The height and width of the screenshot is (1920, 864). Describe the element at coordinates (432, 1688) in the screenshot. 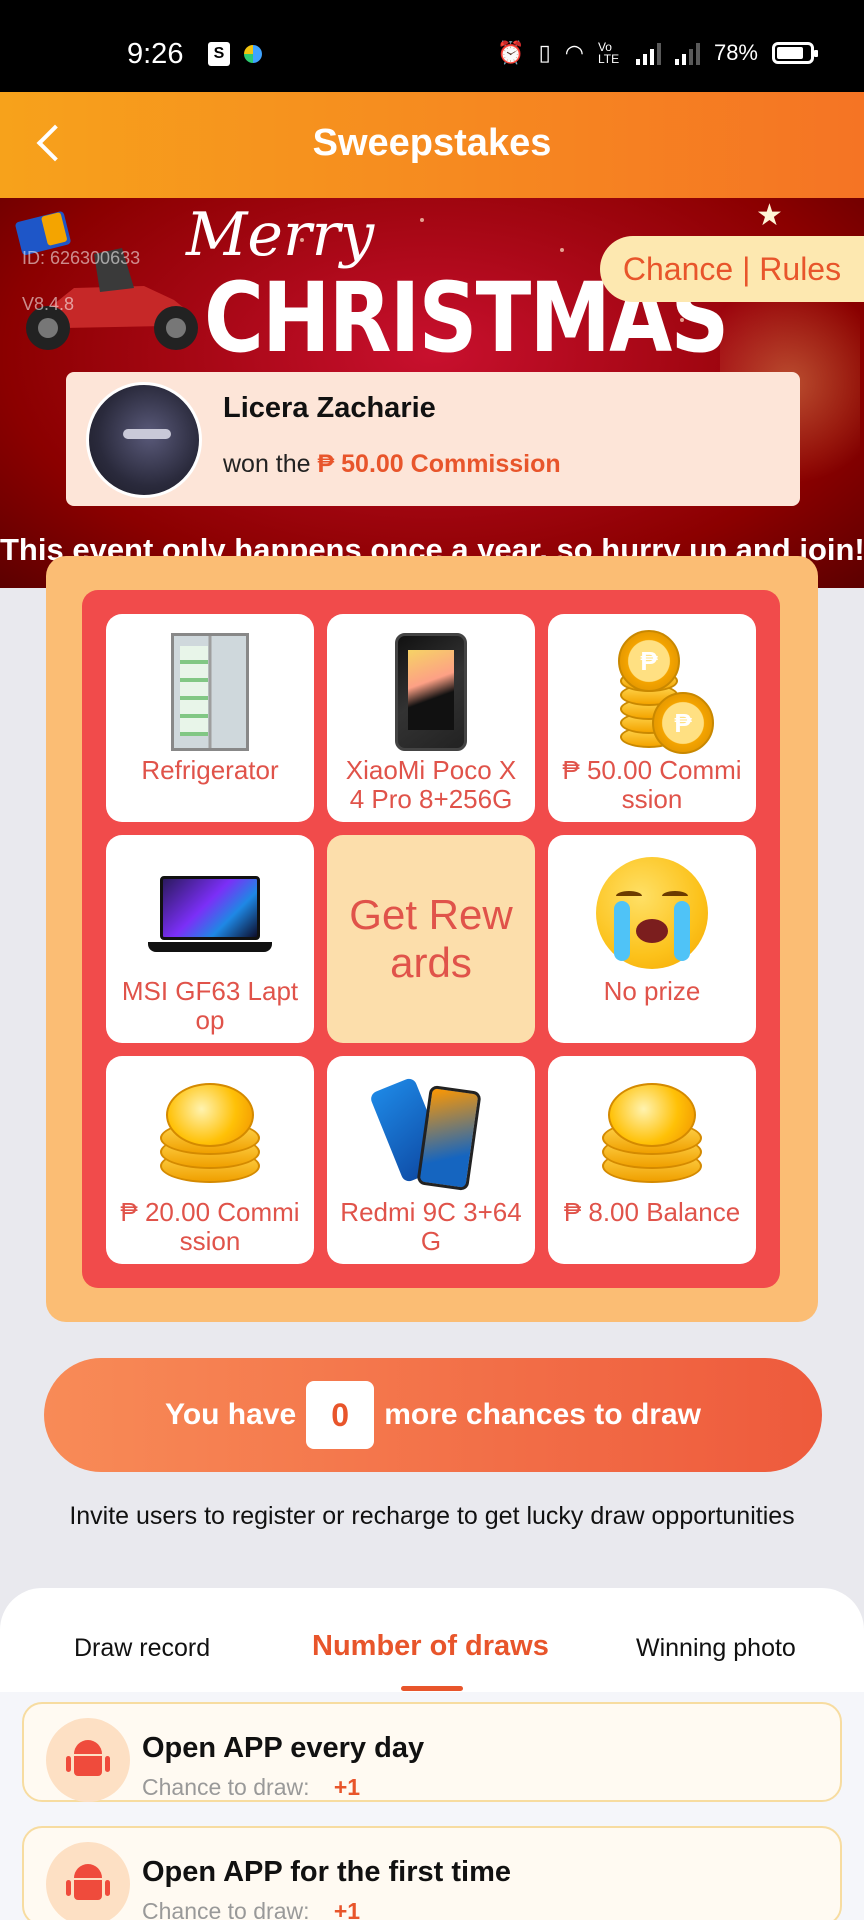

I see `active-tab-indicator` at that location.